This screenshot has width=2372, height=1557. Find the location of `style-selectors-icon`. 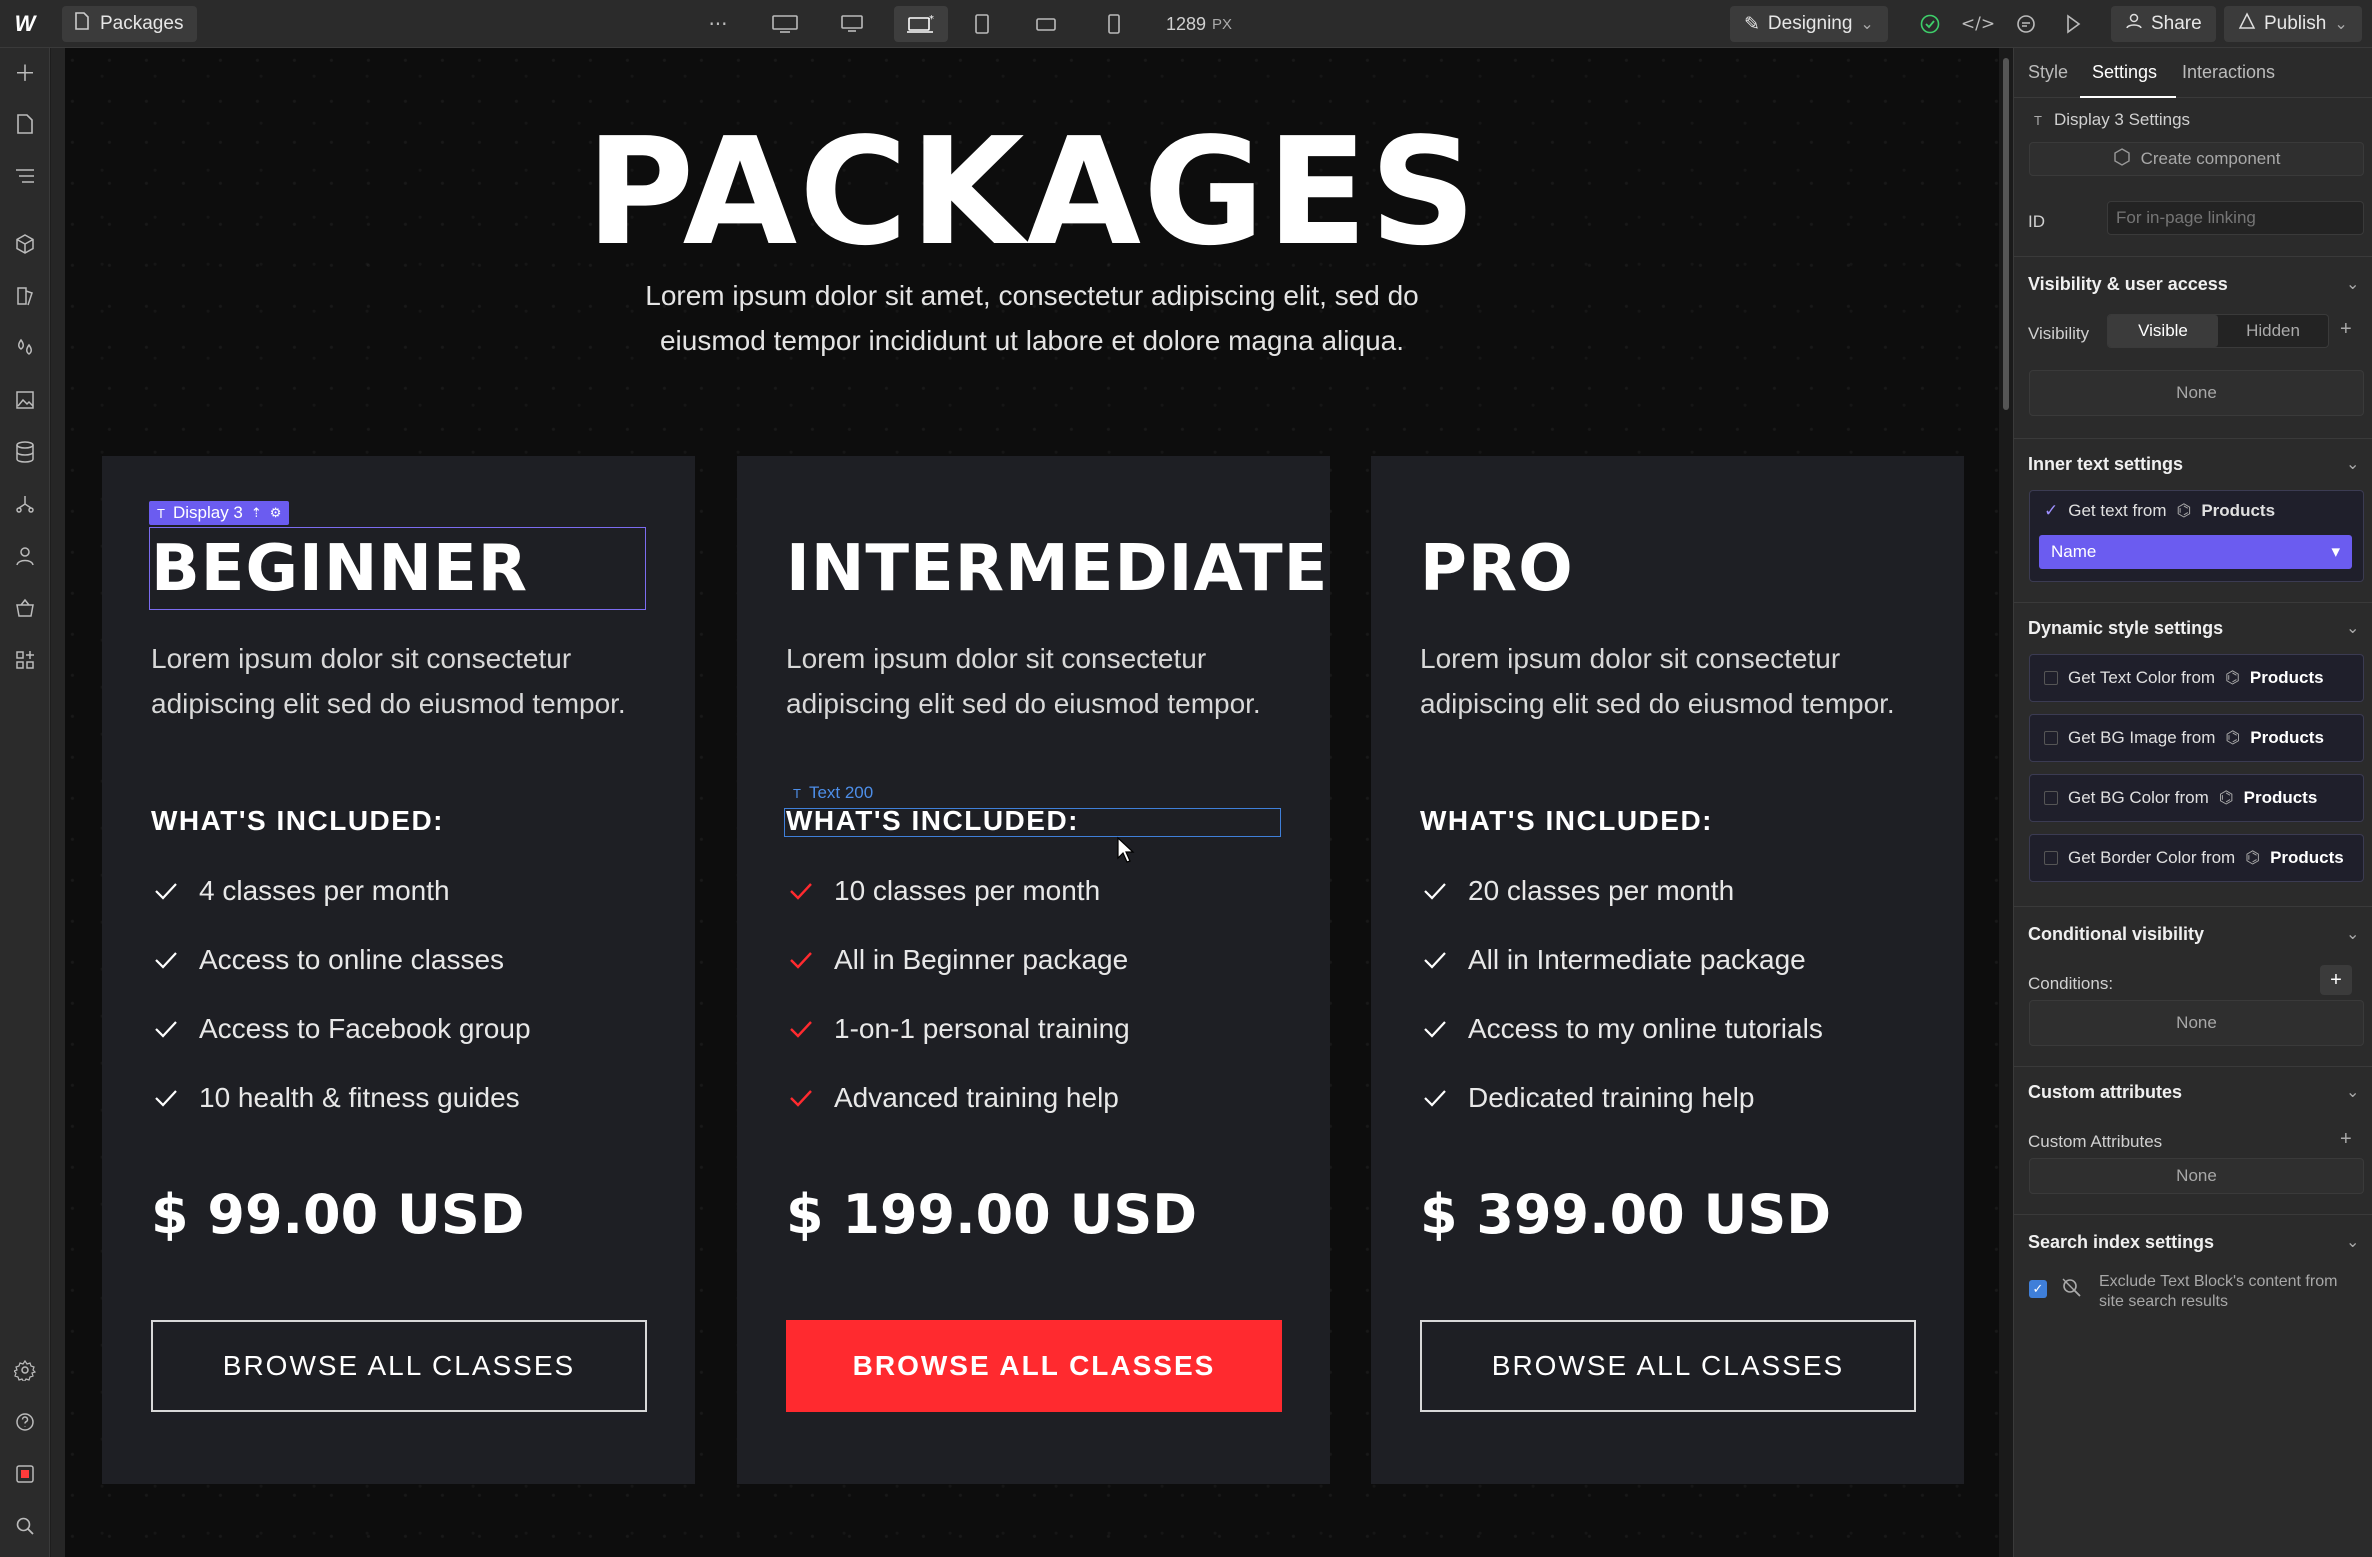

style-selectors-icon is located at coordinates (25, 296).